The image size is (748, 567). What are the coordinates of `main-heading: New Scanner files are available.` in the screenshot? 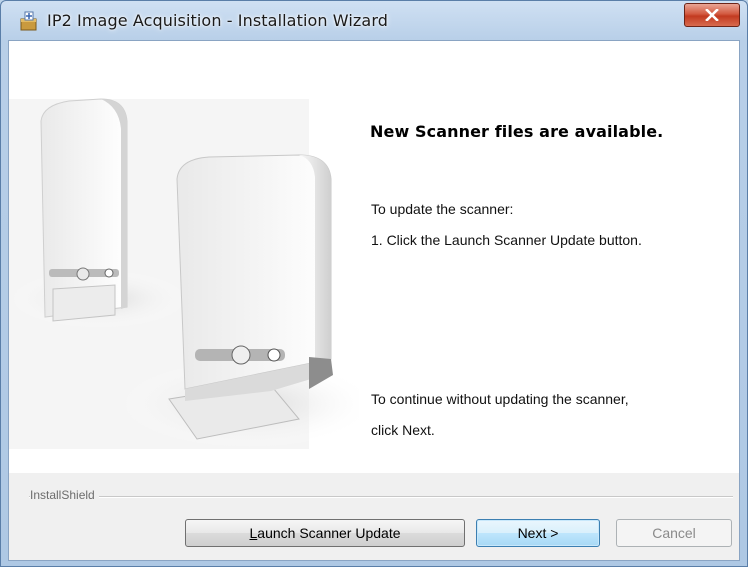 It's located at (517, 131).